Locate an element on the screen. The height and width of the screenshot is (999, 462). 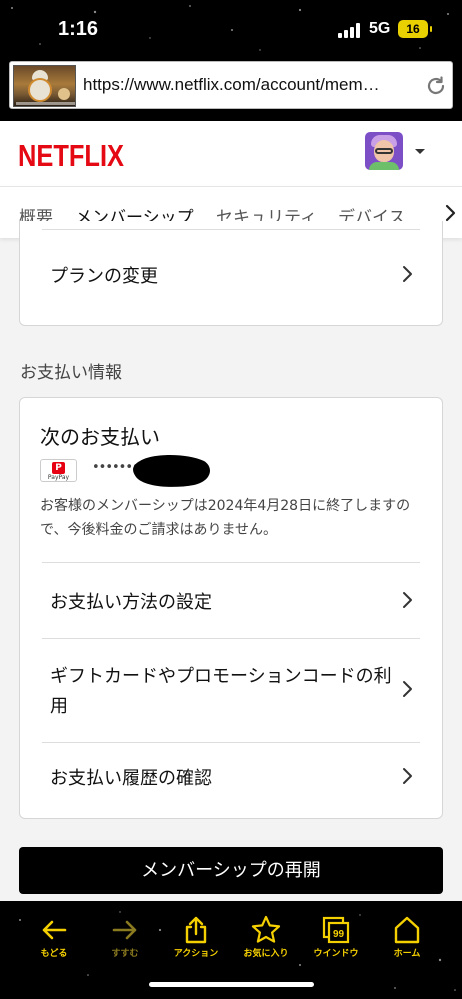
change-plan-link: プランの変更 is located at coordinates (231, 274).